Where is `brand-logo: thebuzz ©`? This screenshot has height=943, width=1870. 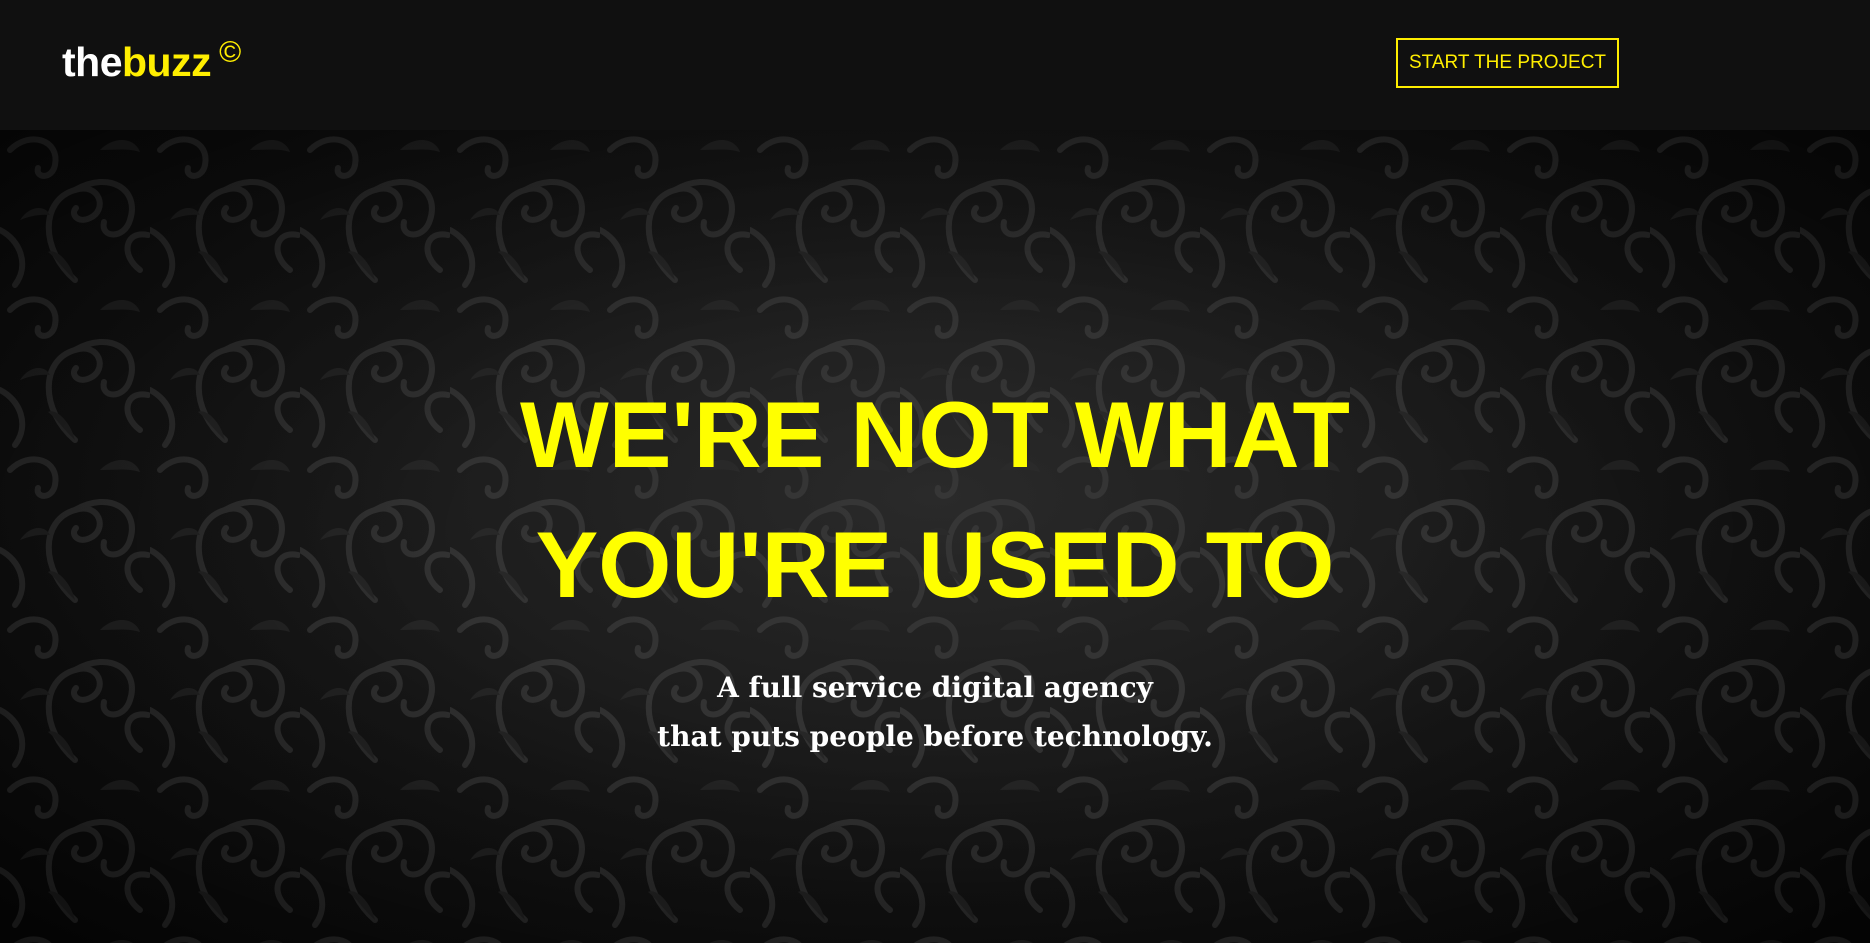 brand-logo: thebuzz © is located at coordinates (151, 63).